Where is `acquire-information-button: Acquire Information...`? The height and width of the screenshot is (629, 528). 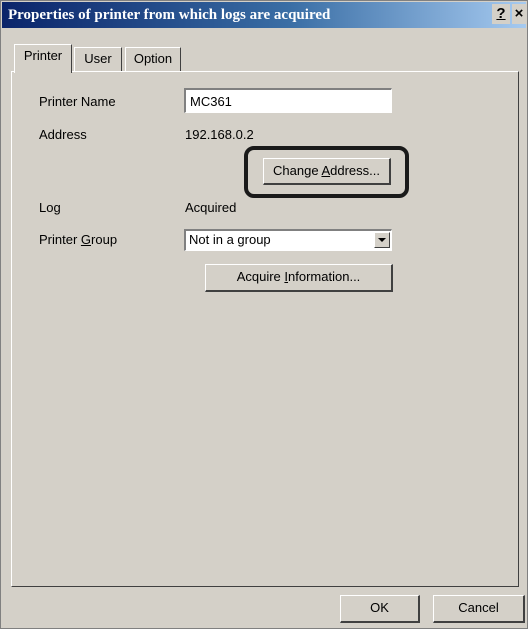
acquire-information-button: Acquire Information... is located at coordinates (299, 278).